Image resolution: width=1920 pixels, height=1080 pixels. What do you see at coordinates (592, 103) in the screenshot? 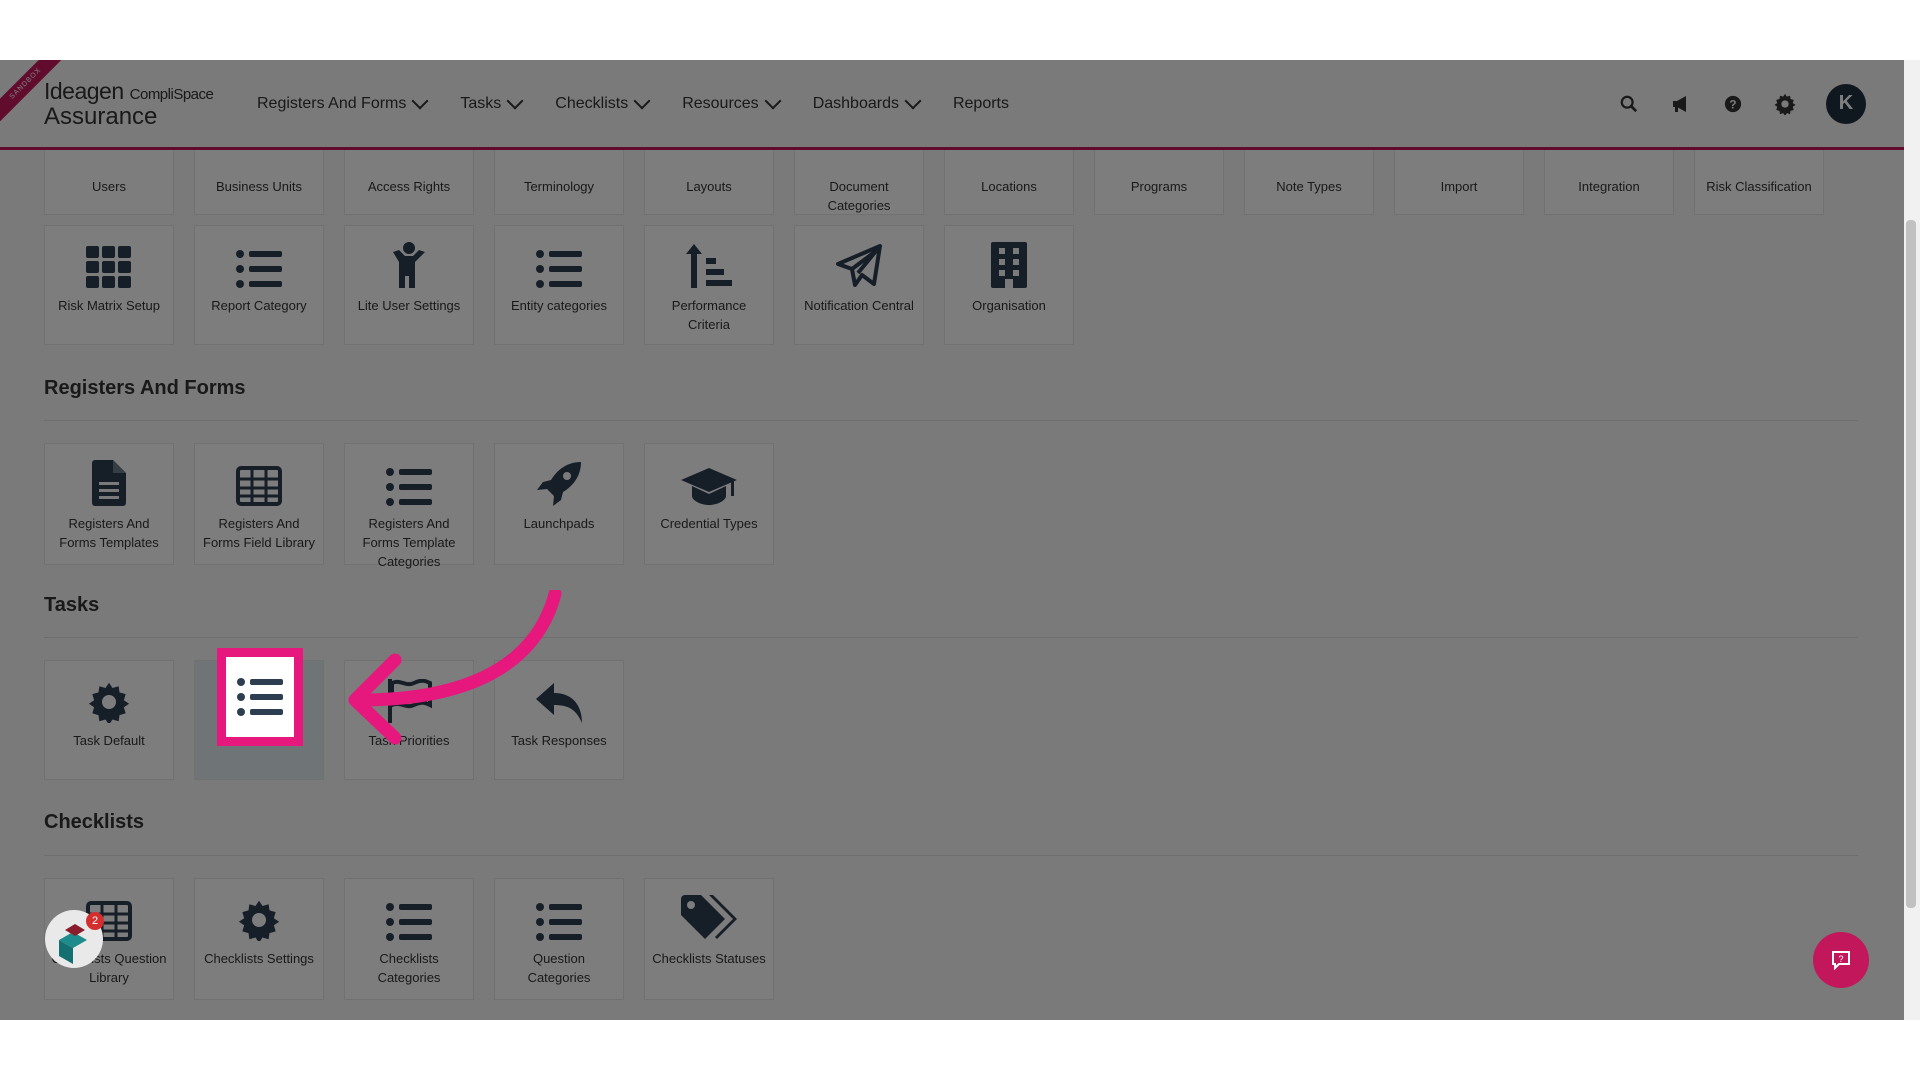
I see `nav-label: Checklists` at bounding box center [592, 103].